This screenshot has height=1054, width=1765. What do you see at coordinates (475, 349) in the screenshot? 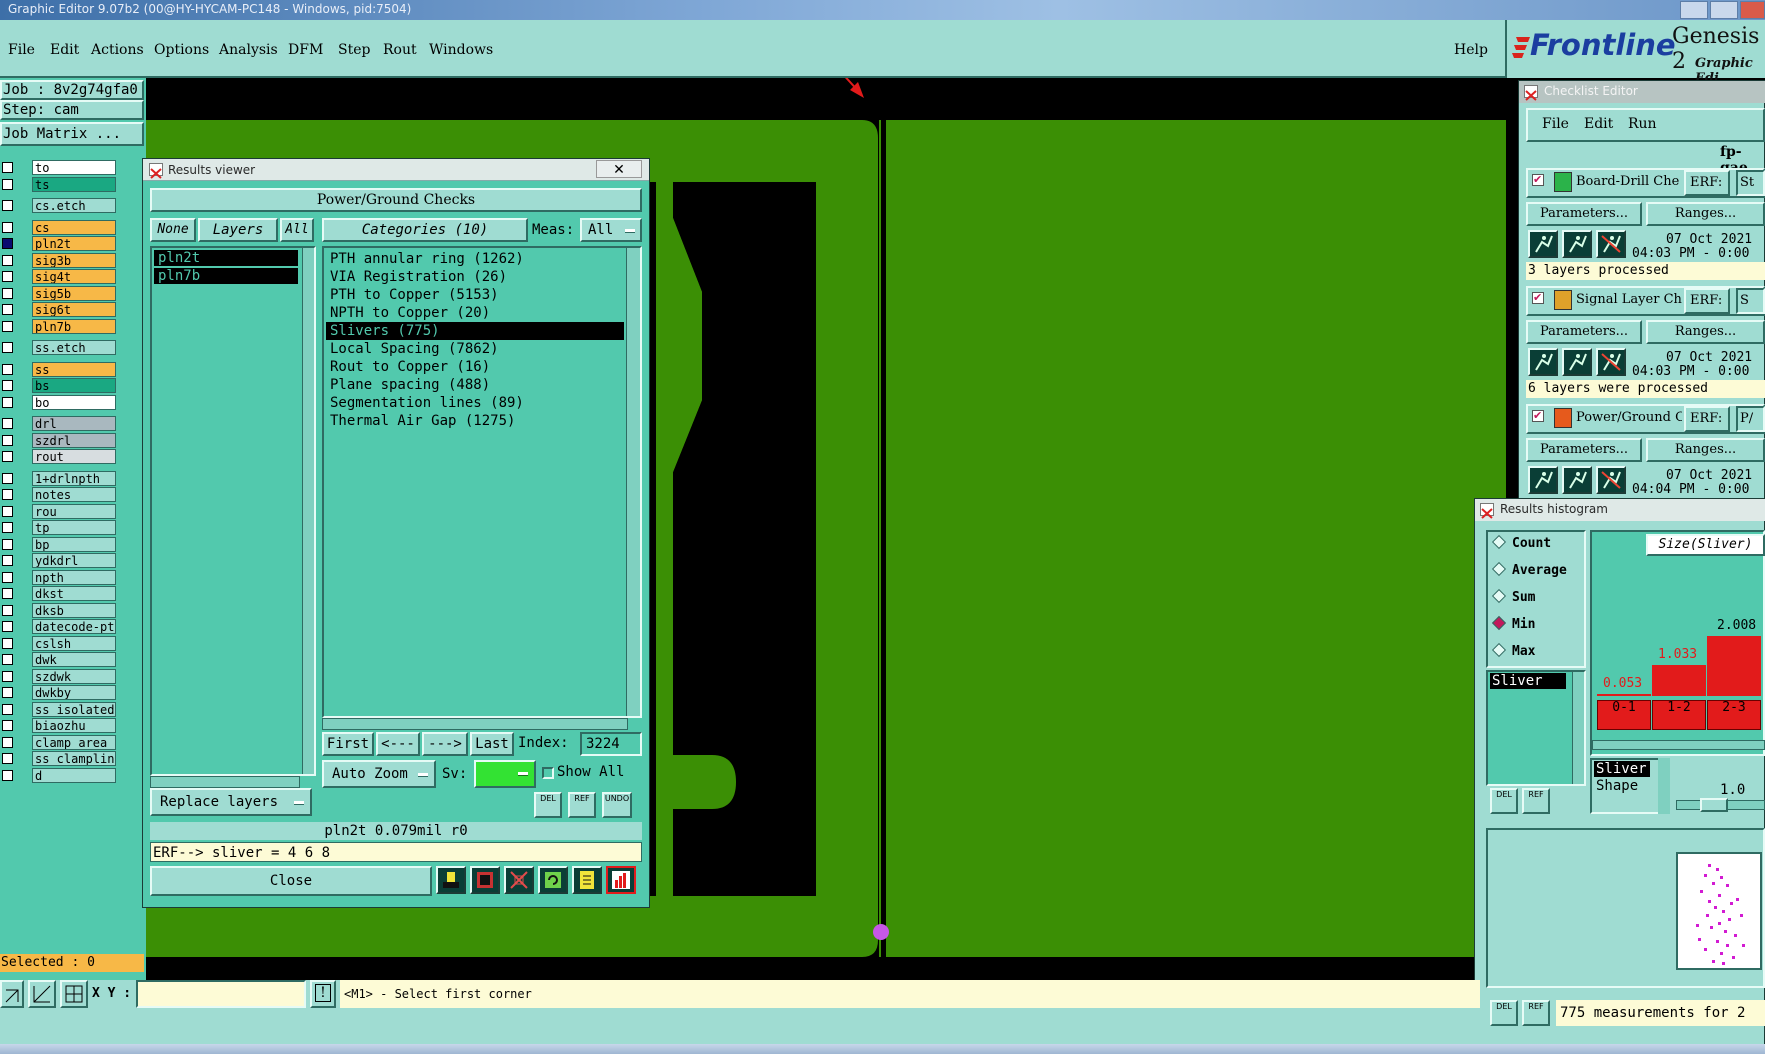
I see `category-item: Local Spacing (7862)` at bounding box center [475, 349].